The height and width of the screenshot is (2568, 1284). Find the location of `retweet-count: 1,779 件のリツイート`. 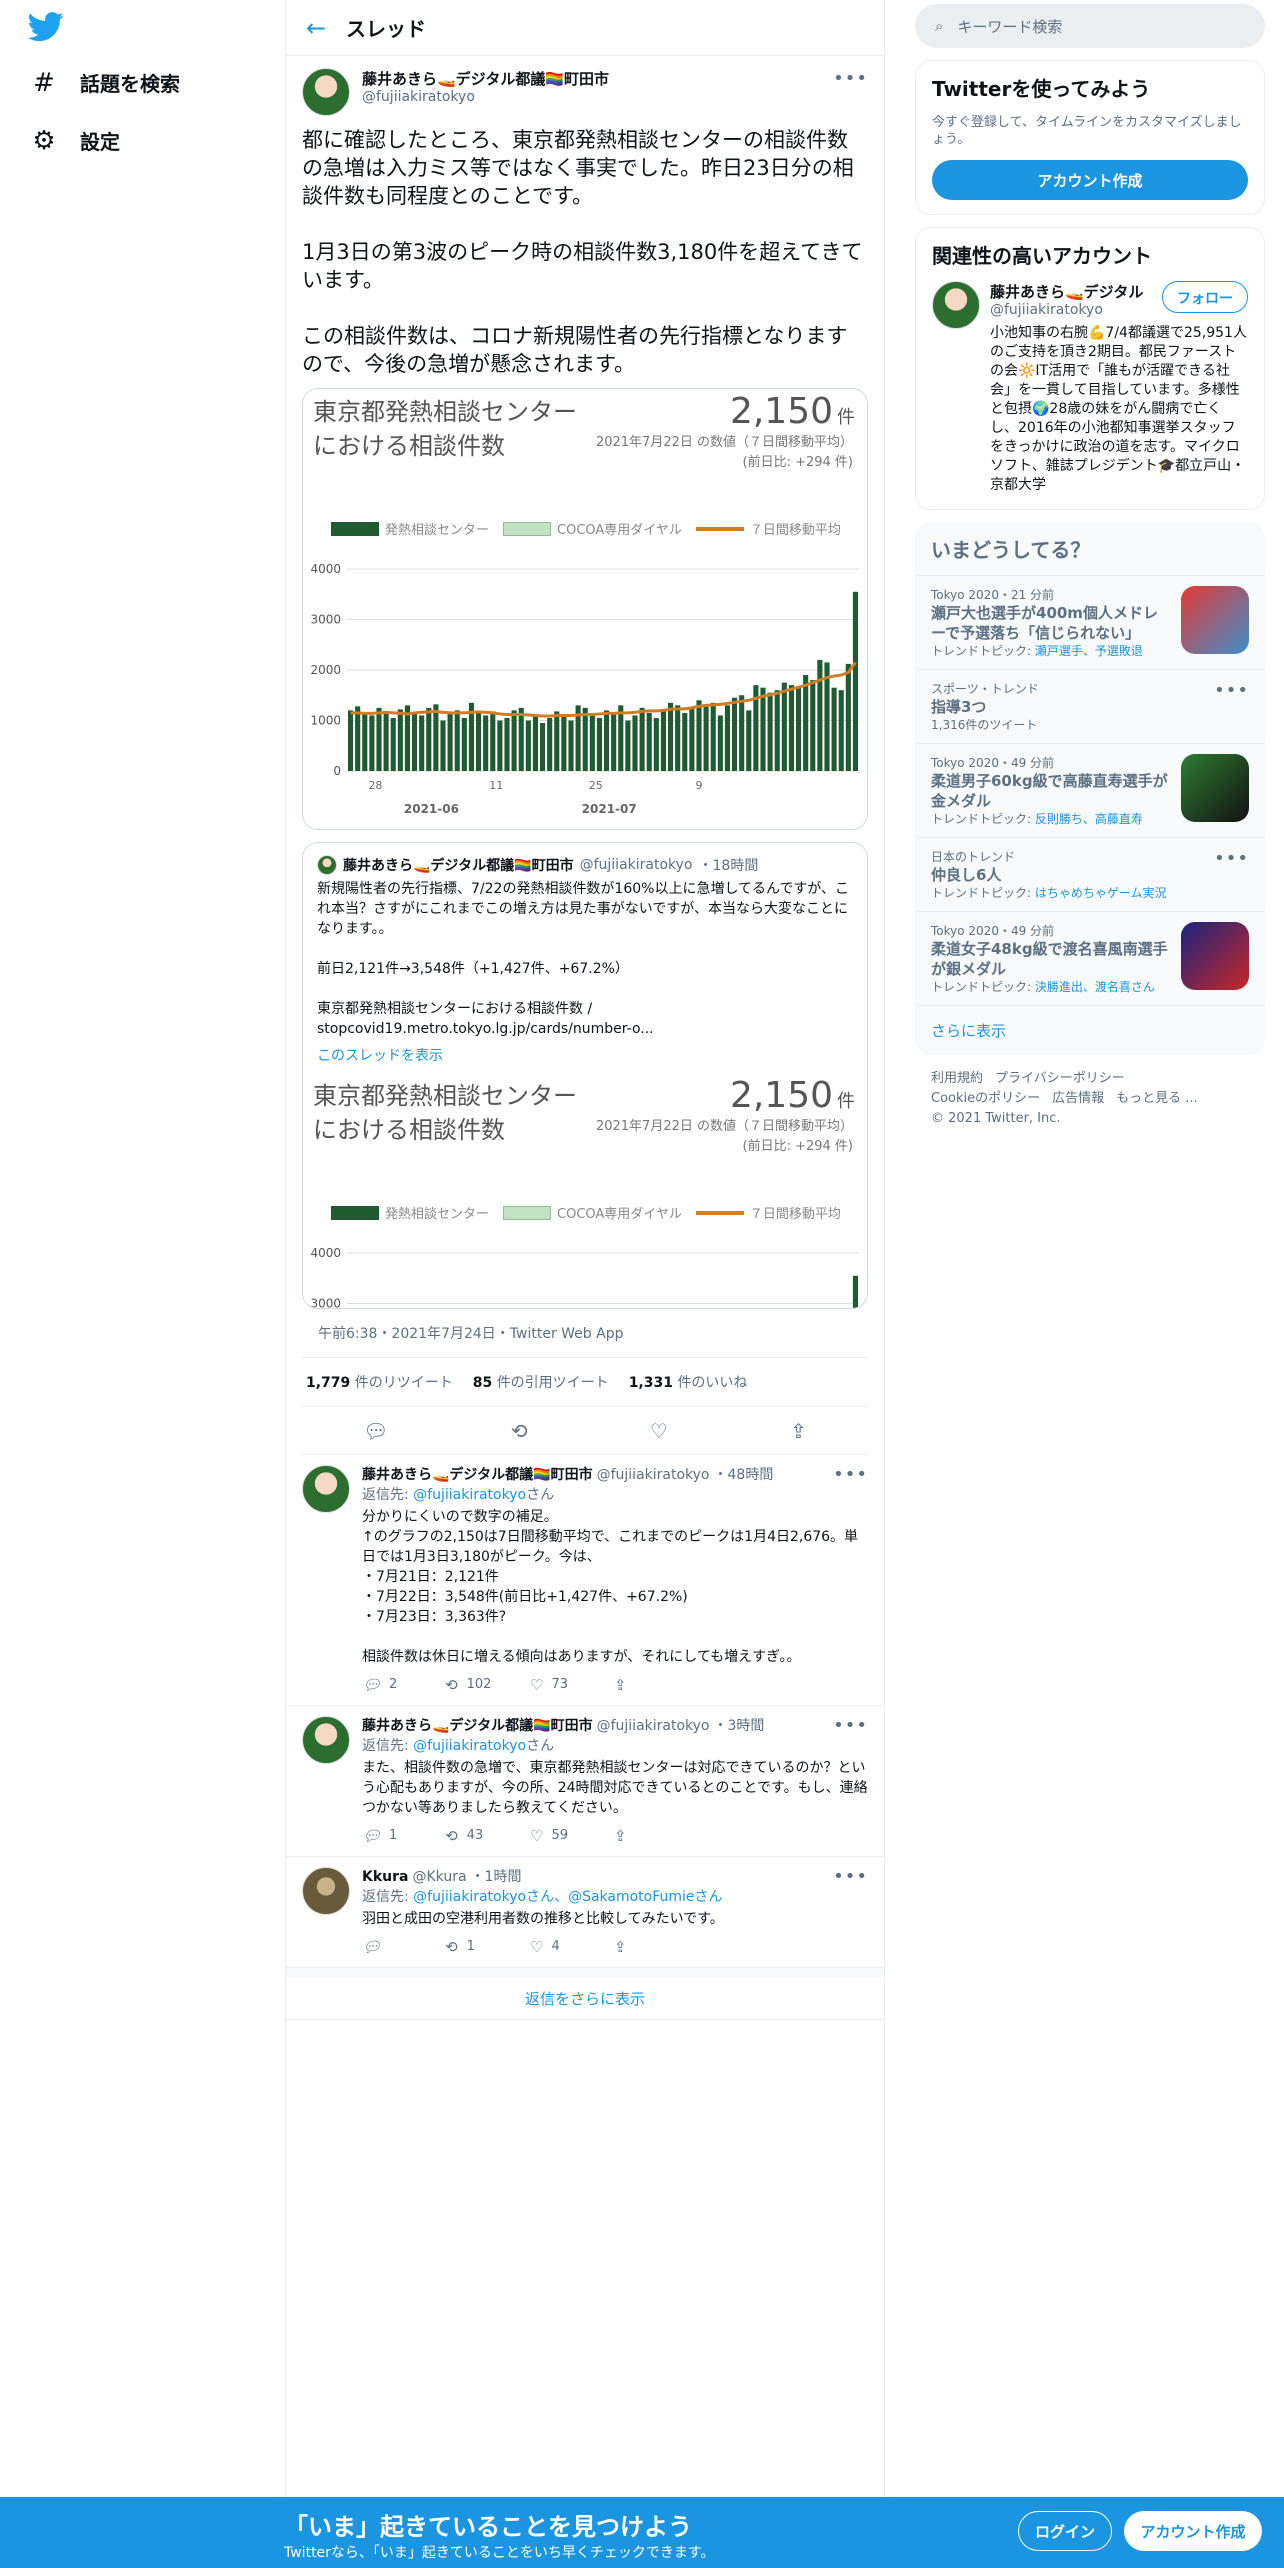

retweet-count: 1,779 件のリツイート is located at coordinates (379, 1382).